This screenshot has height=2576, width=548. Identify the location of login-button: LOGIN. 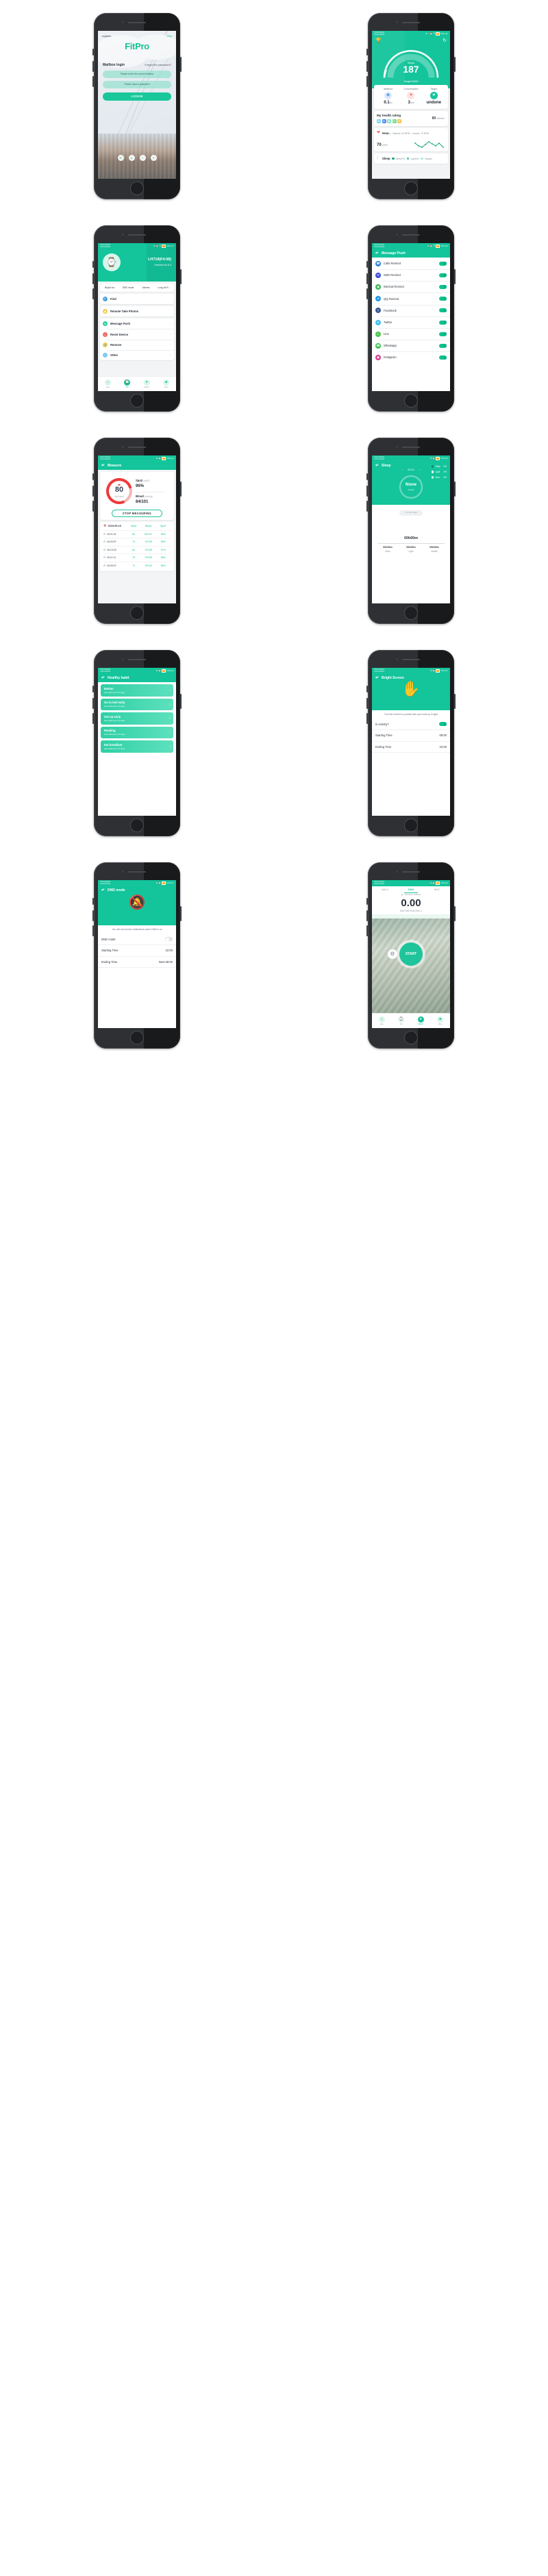
(137, 96).